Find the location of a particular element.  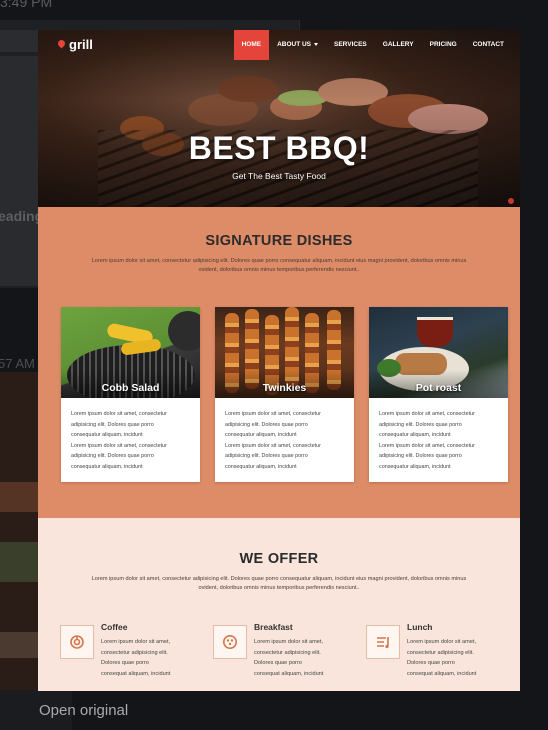

offer-name: Breakfast is located at coordinates (273, 627).